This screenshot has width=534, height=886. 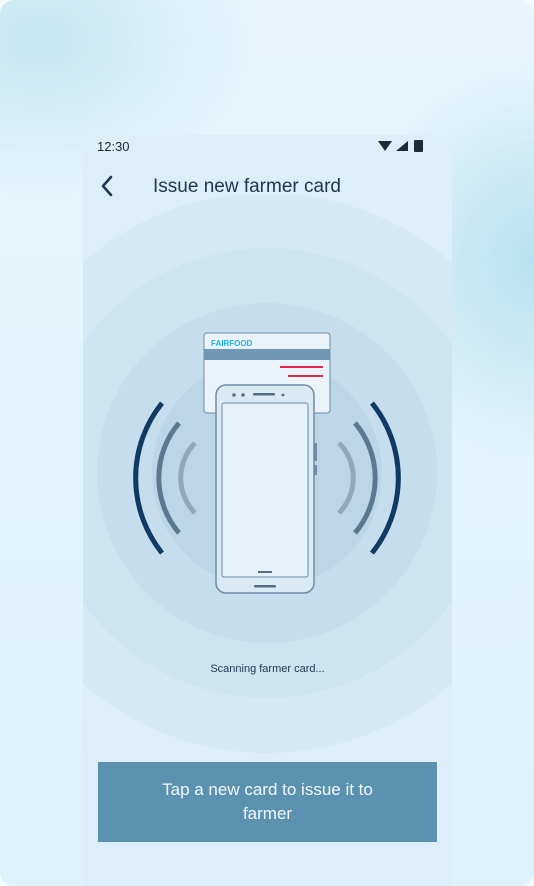 What do you see at coordinates (418, 146) in the screenshot?
I see `battery-icon` at bounding box center [418, 146].